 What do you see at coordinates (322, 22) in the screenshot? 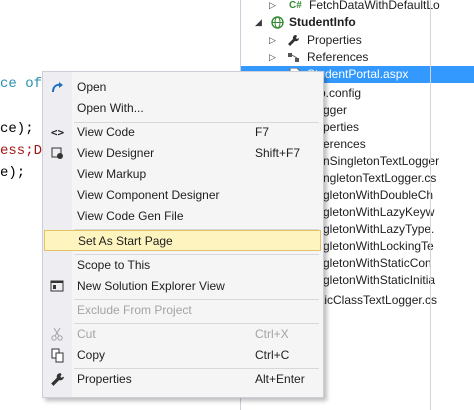
I see `tree-item-label: StudentInfo` at bounding box center [322, 22].